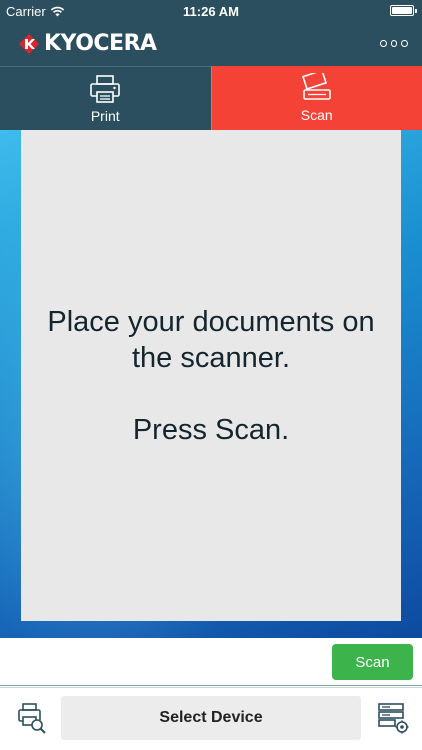 Image resolution: width=422 pixels, height=750 pixels. Describe the element at coordinates (100, 43) in the screenshot. I see `logo-text: KYOCERA` at that location.